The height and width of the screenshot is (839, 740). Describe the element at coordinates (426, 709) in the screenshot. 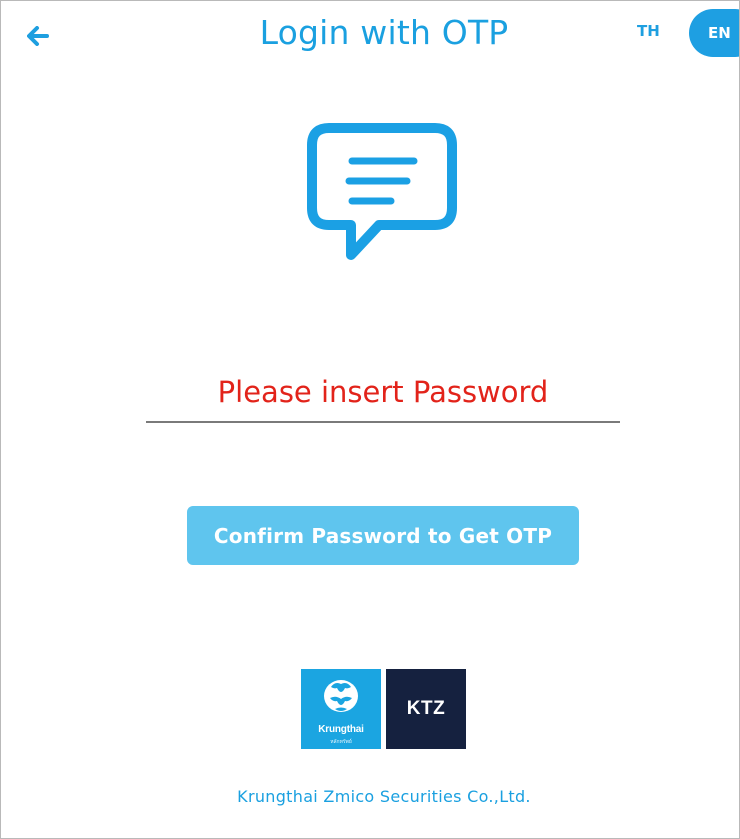

I see `ktz-logo: KTZ` at that location.